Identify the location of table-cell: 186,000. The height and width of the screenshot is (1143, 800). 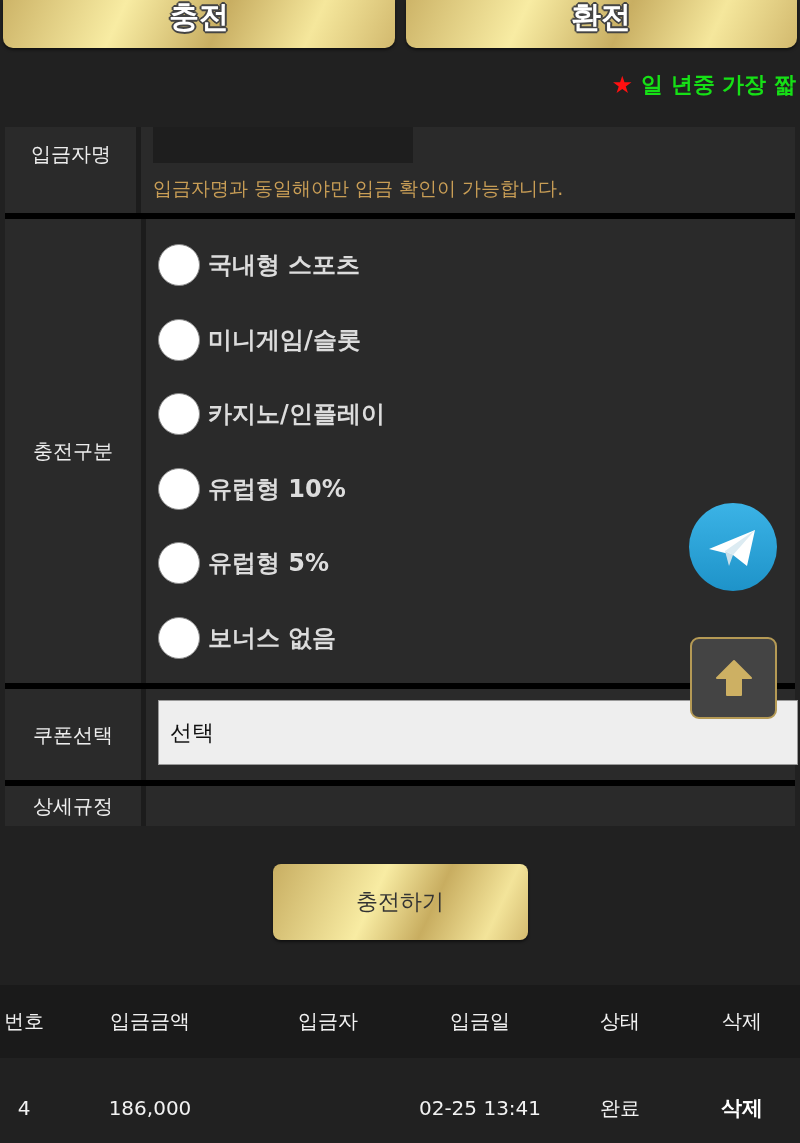
(150, 1108).